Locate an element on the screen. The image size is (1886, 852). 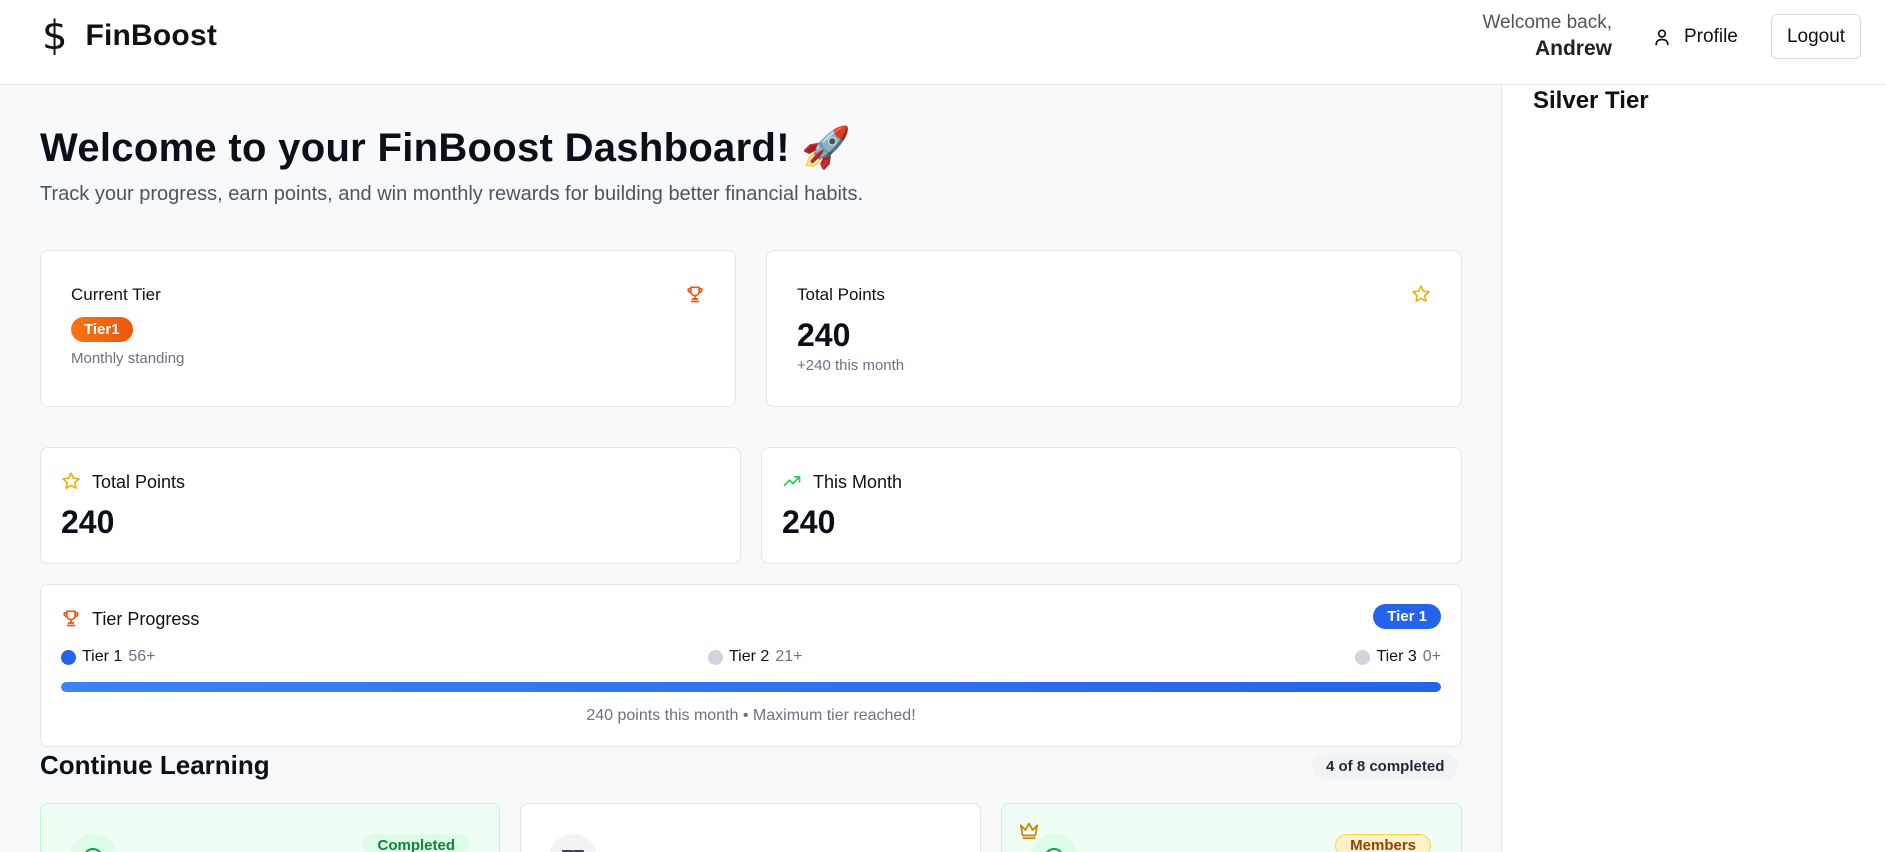
current-tier-badge: Tier1 is located at coordinates (102, 329).